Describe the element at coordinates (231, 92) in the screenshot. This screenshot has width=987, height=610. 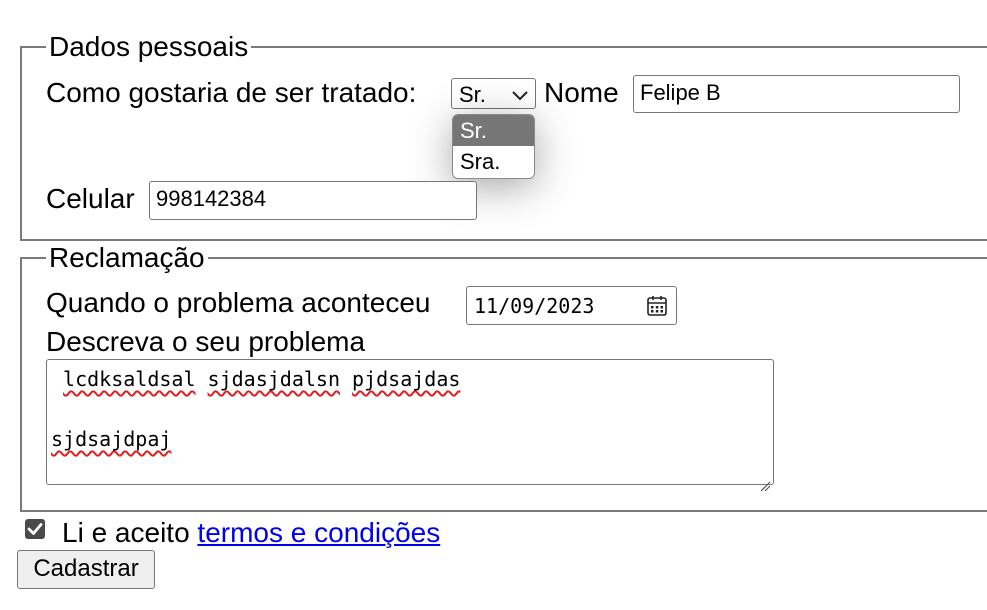
I see `treatment-label: Como gostaria de ser tratado:` at that location.